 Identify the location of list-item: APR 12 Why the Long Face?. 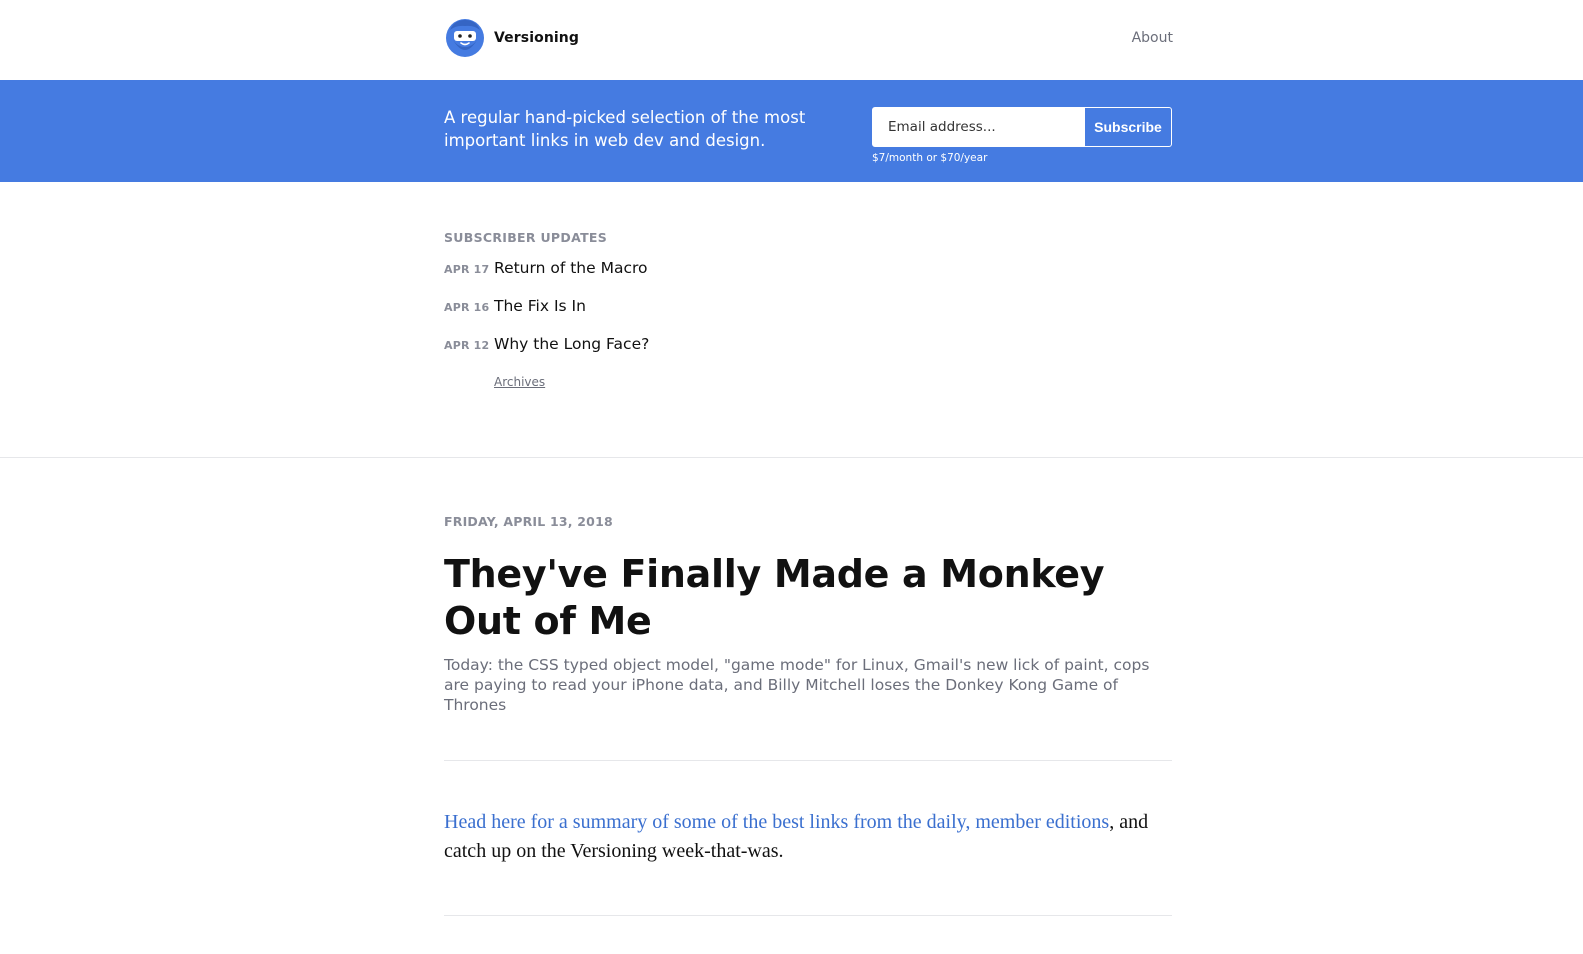
(804, 354).